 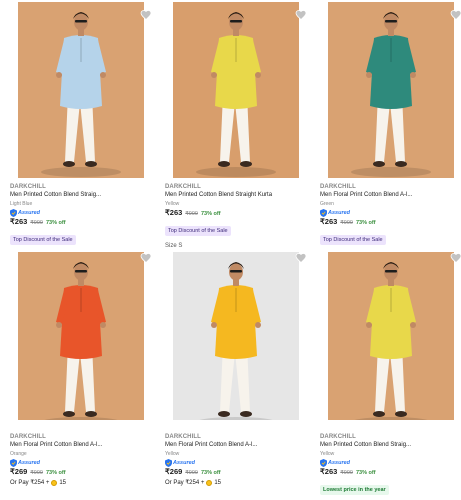 I want to click on size-label: Size S, so click(x=174, y=246).